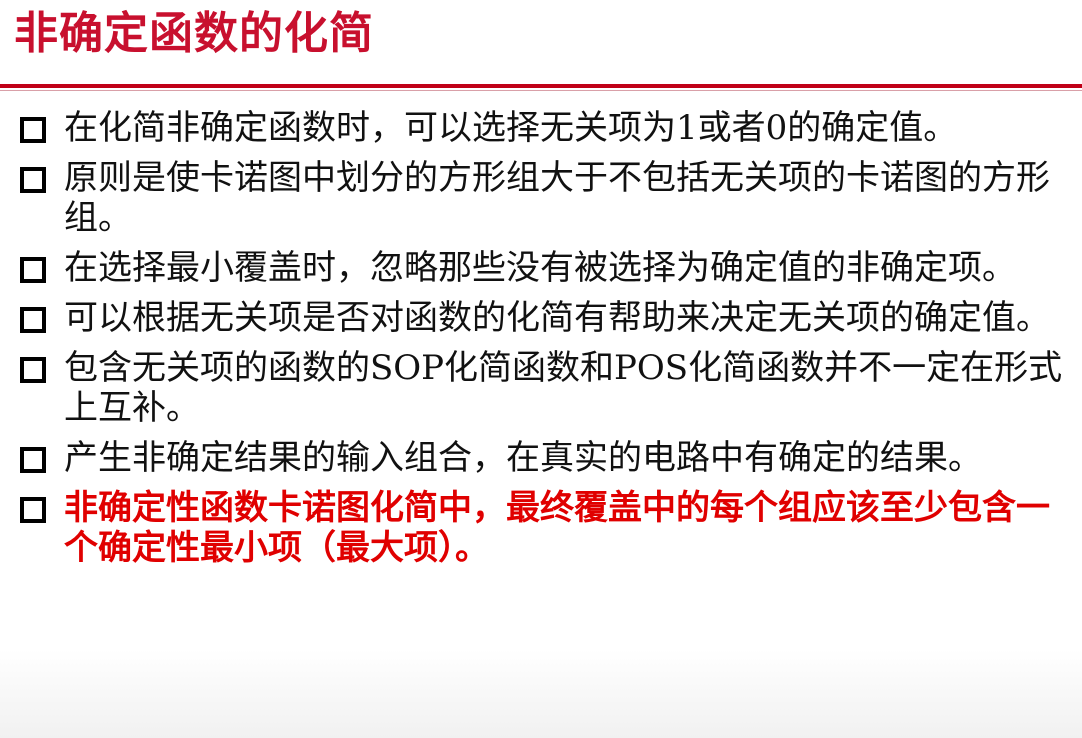 This screenshot has width=1082, height=738. I want to click on bullet-text: 可以根据无关项是否对函数的化简有帮助来决定无关项的确定值。, so click(557, 318).